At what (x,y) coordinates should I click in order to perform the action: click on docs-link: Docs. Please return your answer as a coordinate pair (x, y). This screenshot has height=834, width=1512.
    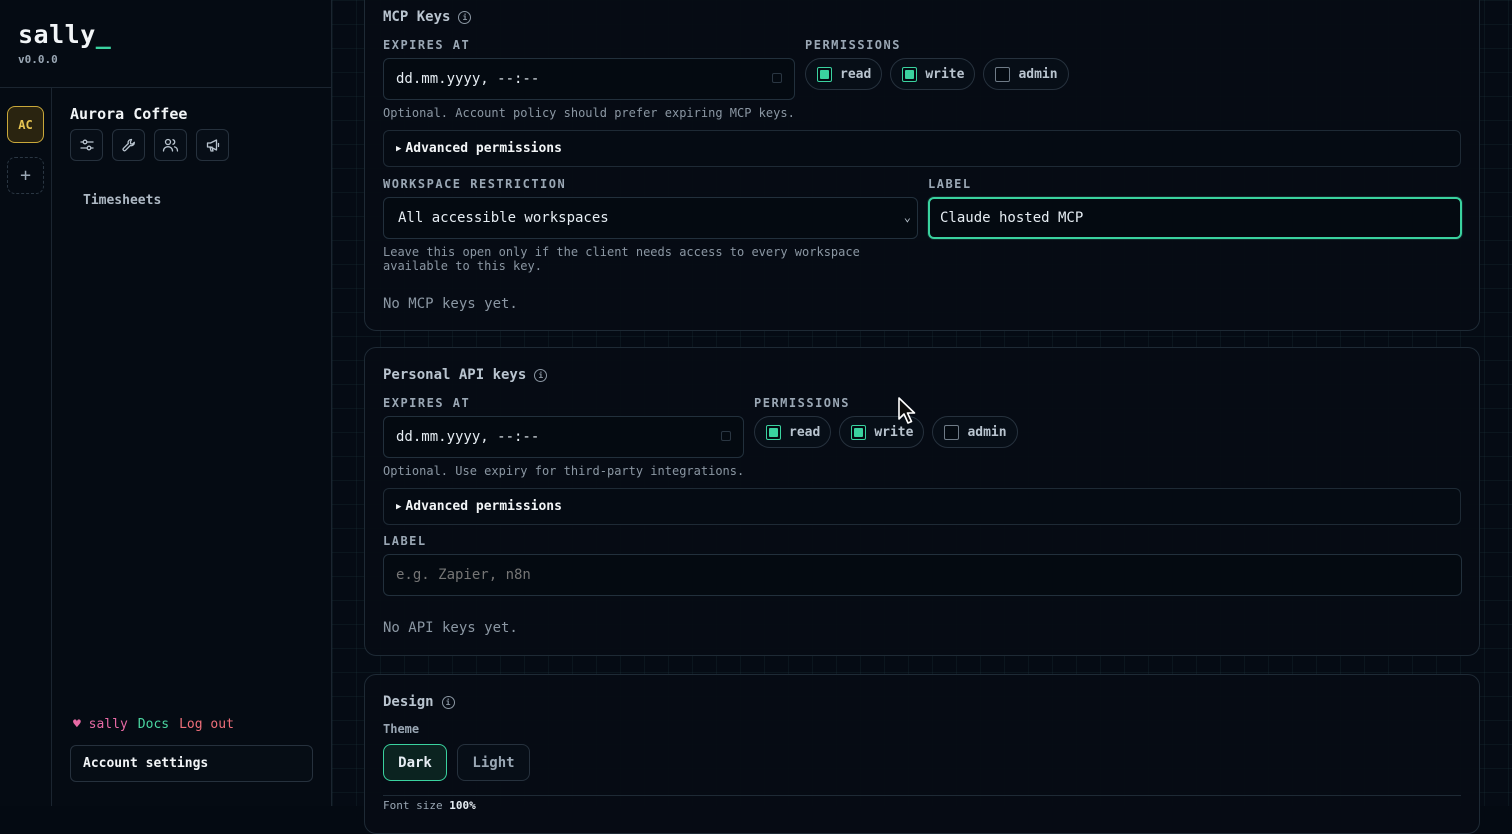
    Looking at the image, I should click on (153, 724).